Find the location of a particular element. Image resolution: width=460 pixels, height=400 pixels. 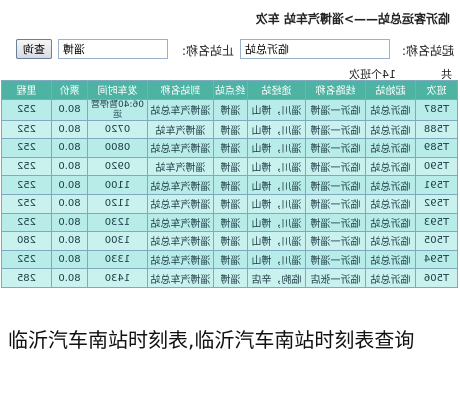

table-cell: 1120 is located at coordinates (117, 204).